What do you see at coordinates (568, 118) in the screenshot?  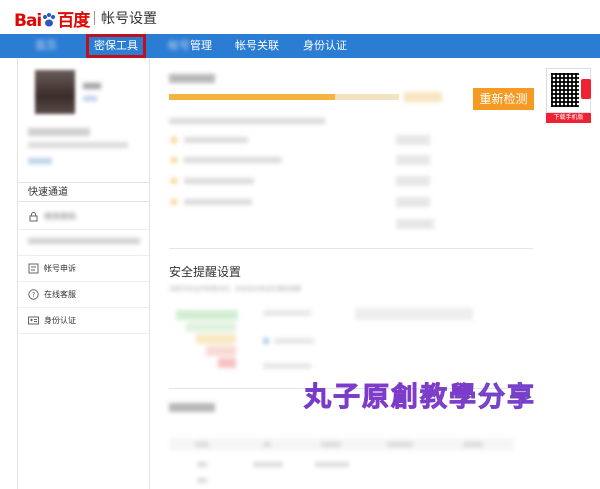 I see `qr-download-label: 下载手机版` at bounding box center [568, 118].